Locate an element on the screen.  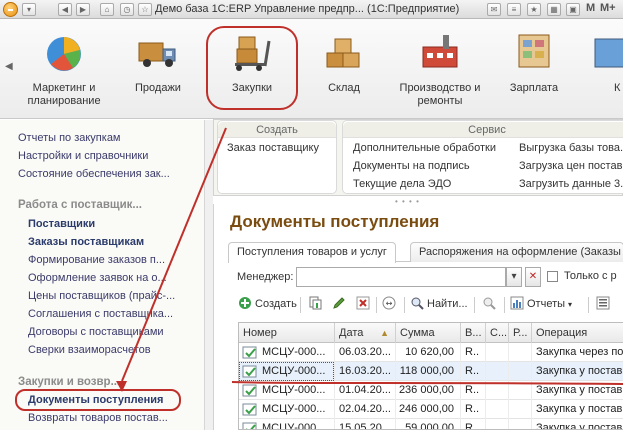
cancel-search-button is located at coordinates (490, 305).